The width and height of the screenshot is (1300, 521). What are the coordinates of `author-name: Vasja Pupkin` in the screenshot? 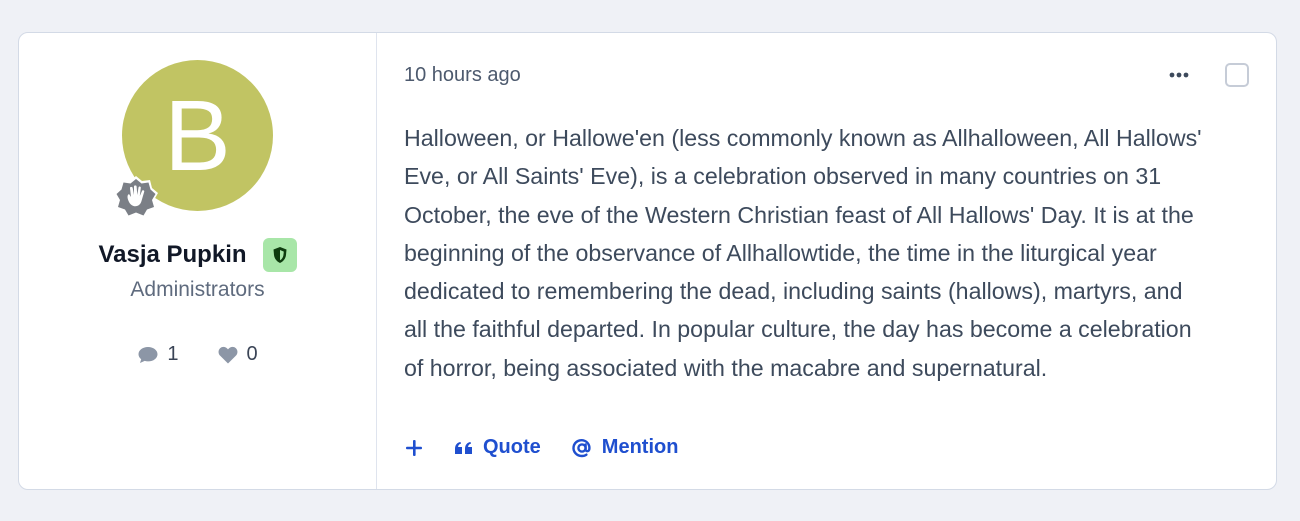 It's located at (172, 255).